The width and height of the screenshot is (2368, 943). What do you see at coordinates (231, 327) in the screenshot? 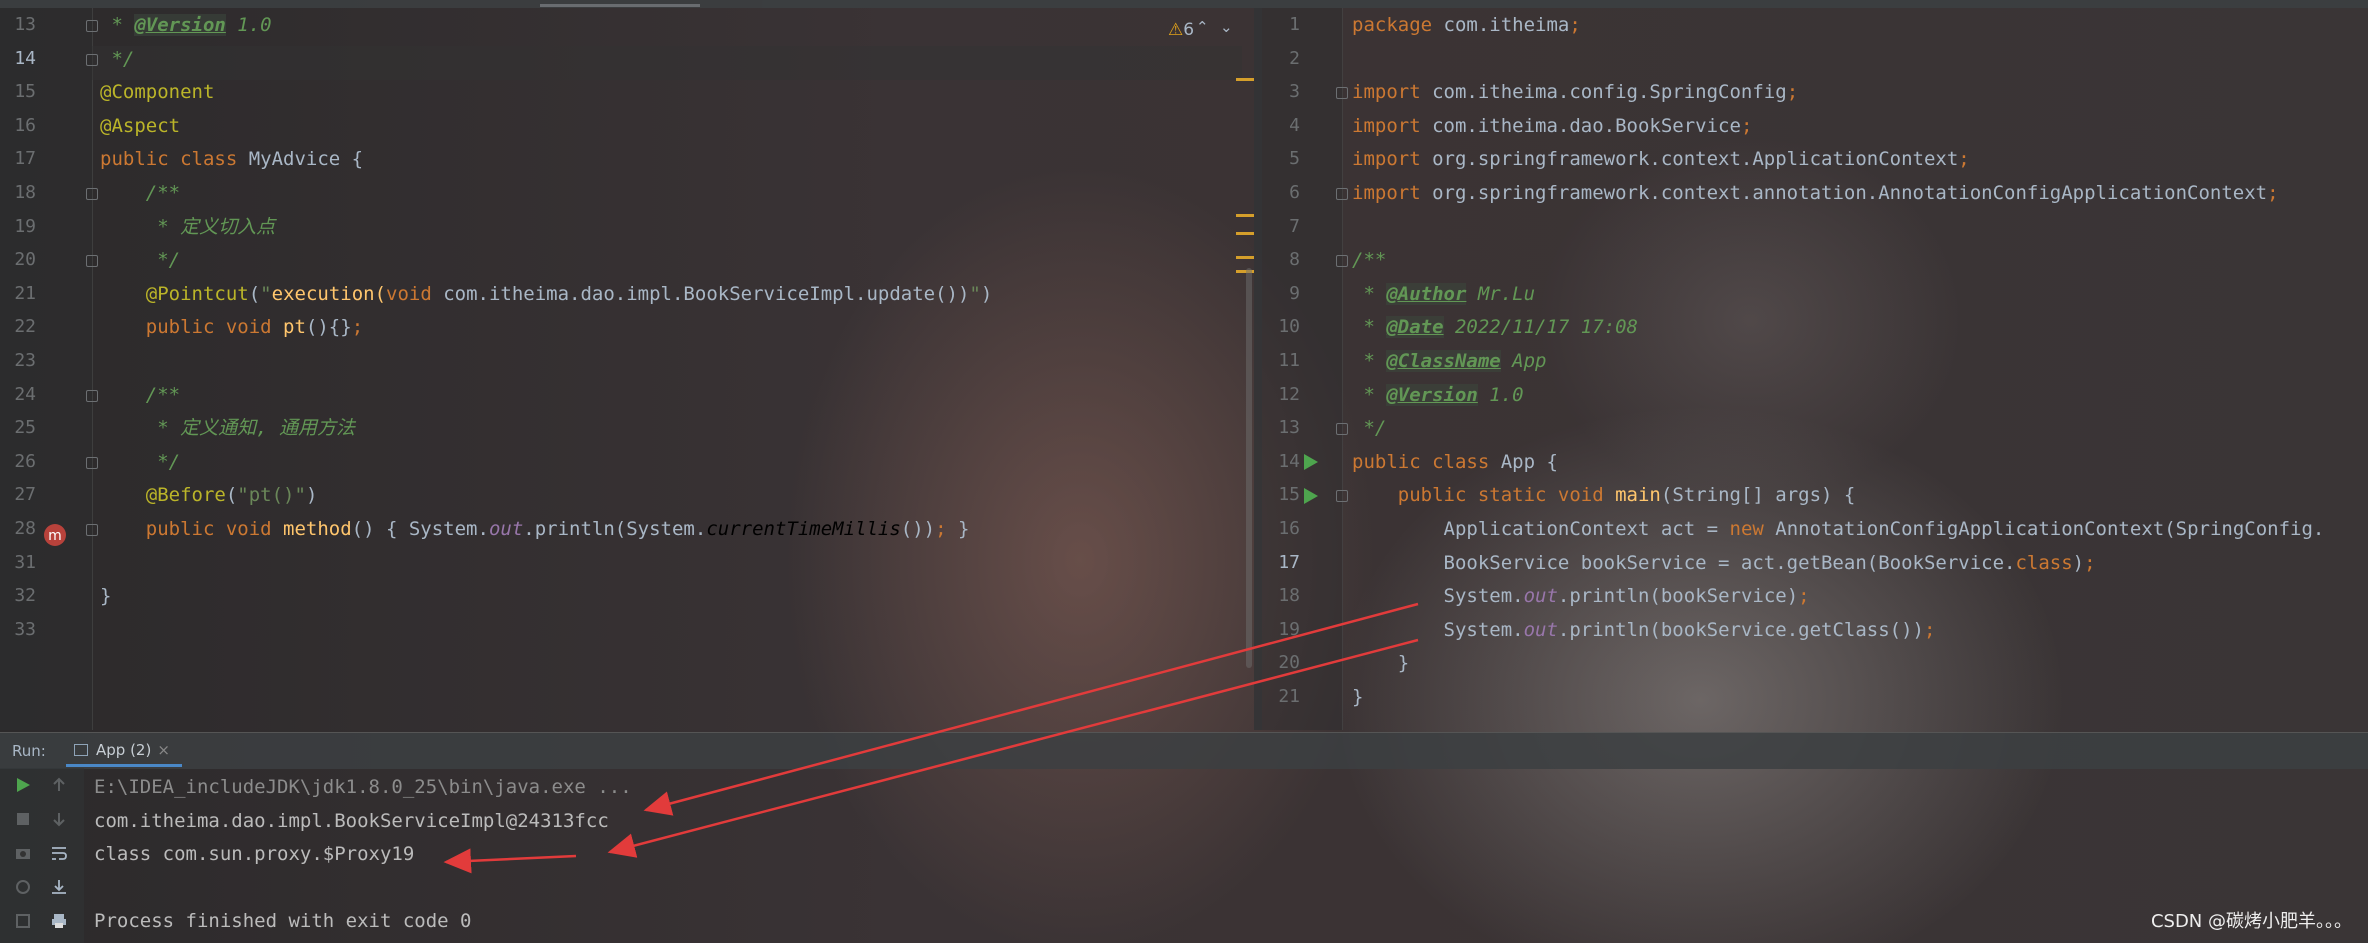
I see `code-line: public void pt(){};` at bounding box center [231, 327].